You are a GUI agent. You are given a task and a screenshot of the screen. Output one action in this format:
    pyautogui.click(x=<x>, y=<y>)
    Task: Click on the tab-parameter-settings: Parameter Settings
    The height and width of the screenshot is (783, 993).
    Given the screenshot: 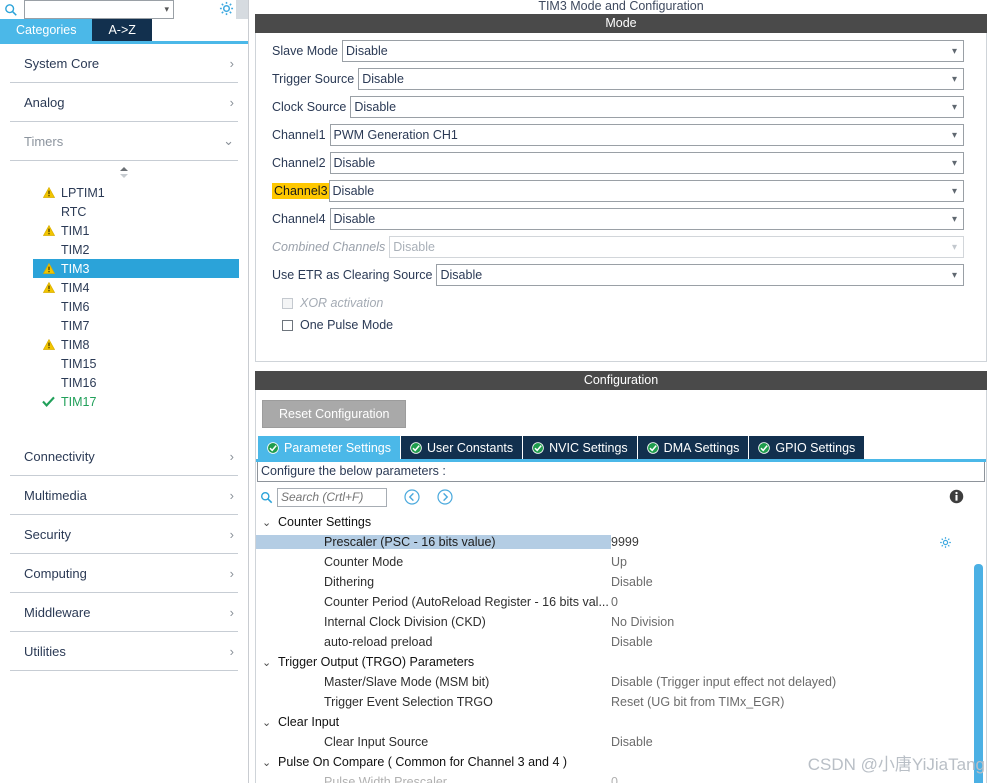 What is the action you would take?
    pyautogui.click(x=329, y=447)
    